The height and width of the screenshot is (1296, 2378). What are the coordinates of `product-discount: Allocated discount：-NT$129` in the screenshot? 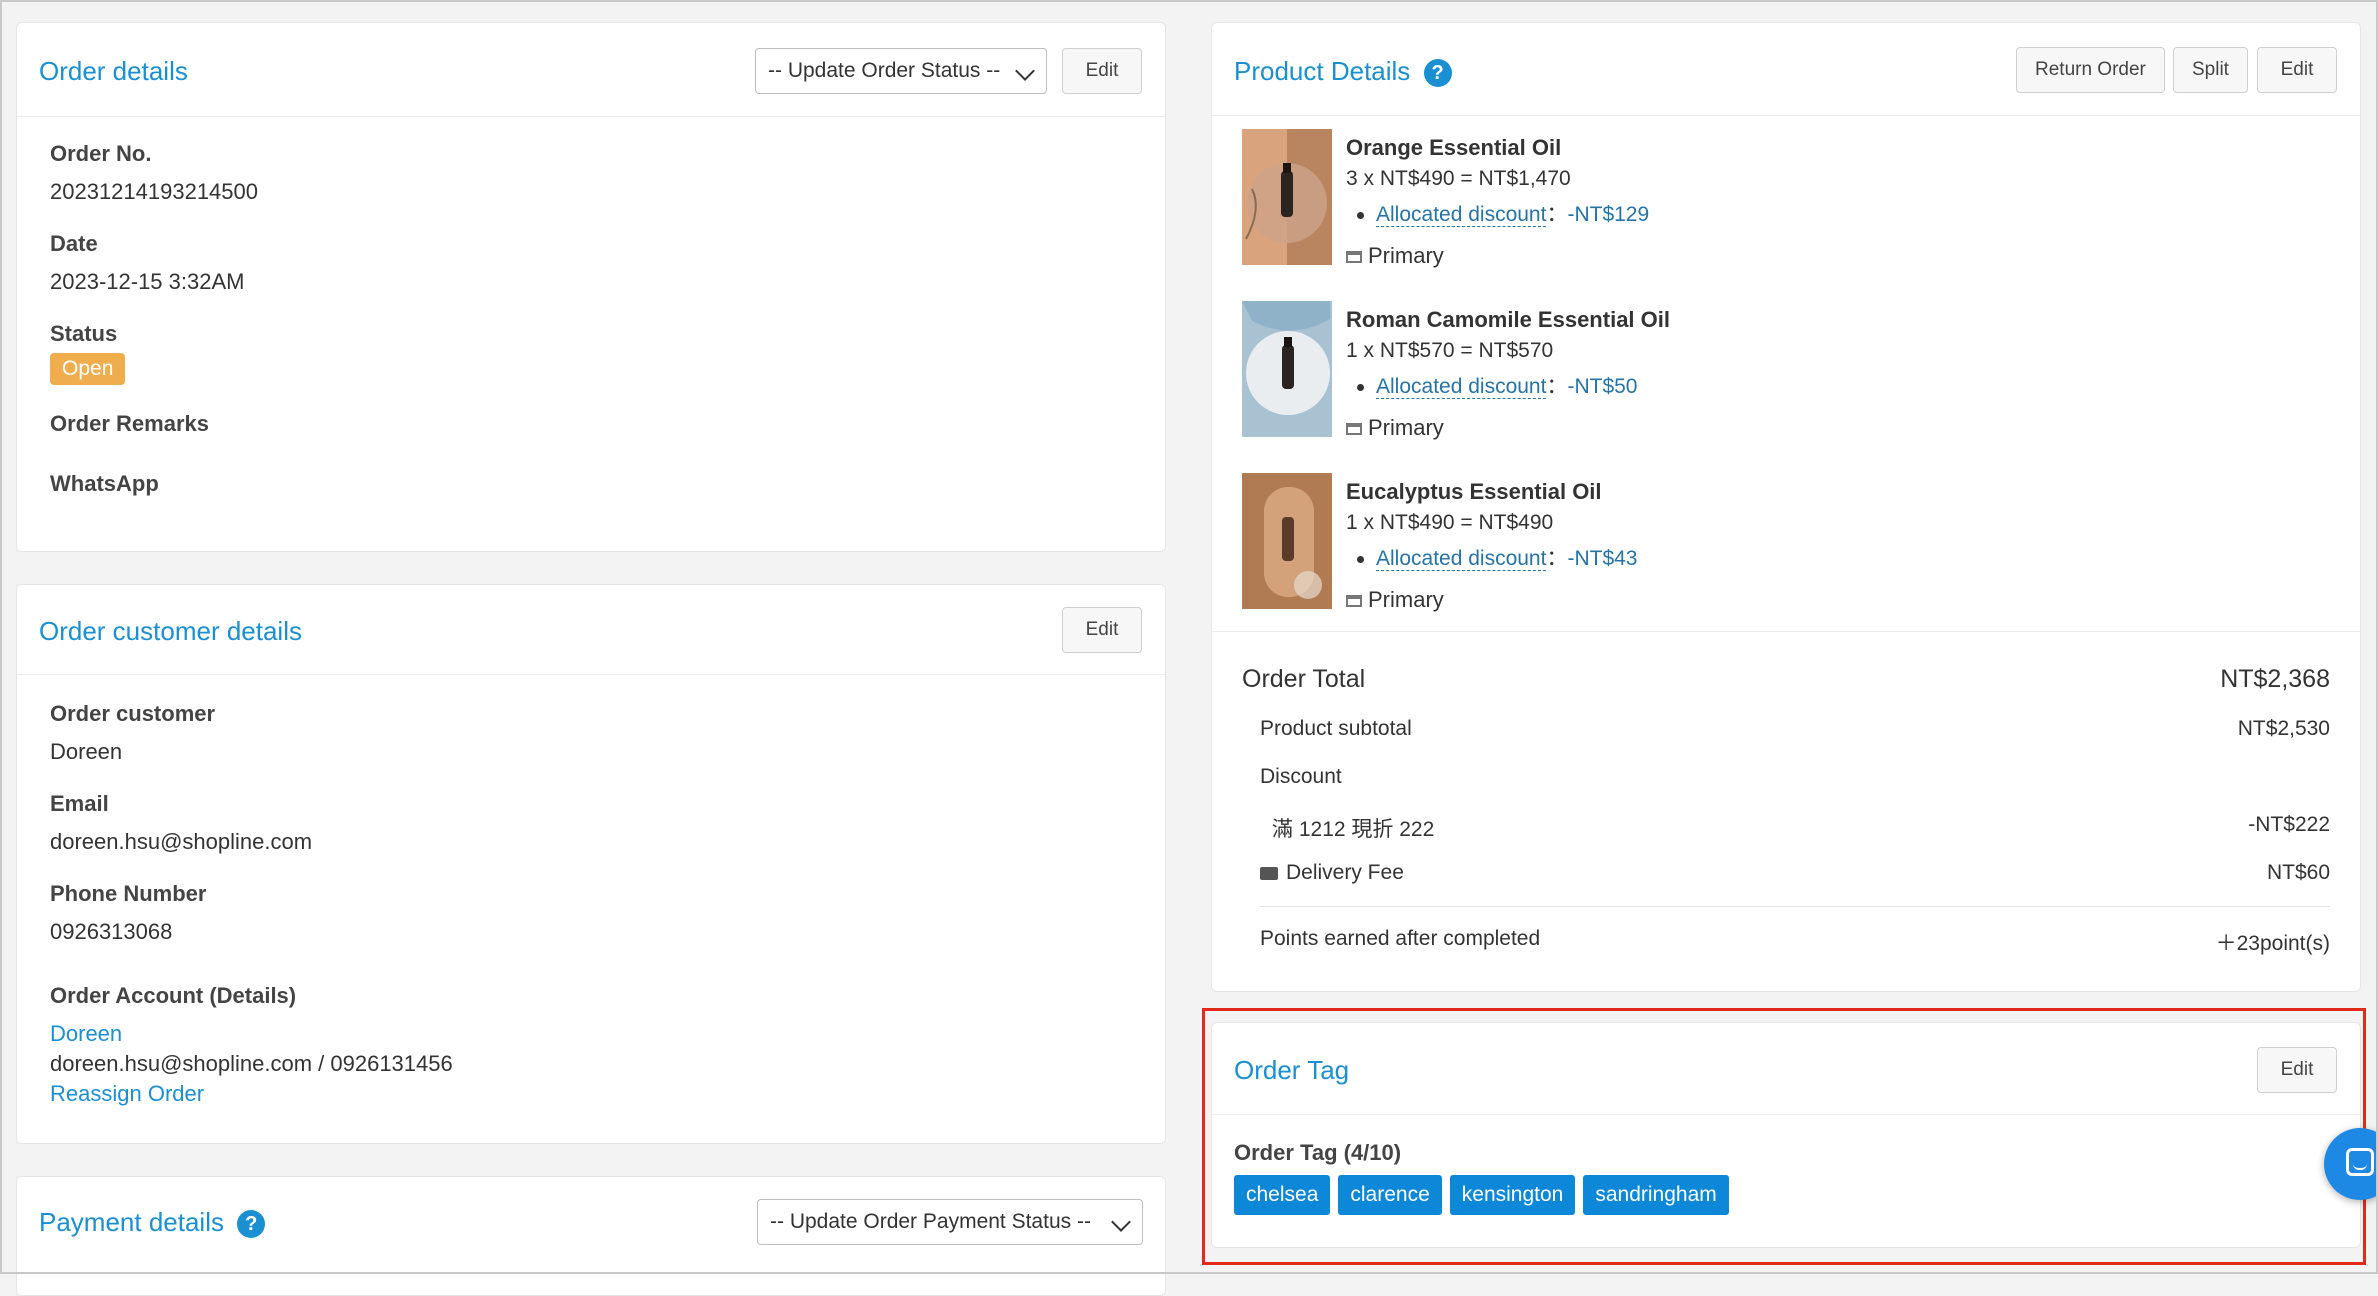 It's located at (1503, 213).